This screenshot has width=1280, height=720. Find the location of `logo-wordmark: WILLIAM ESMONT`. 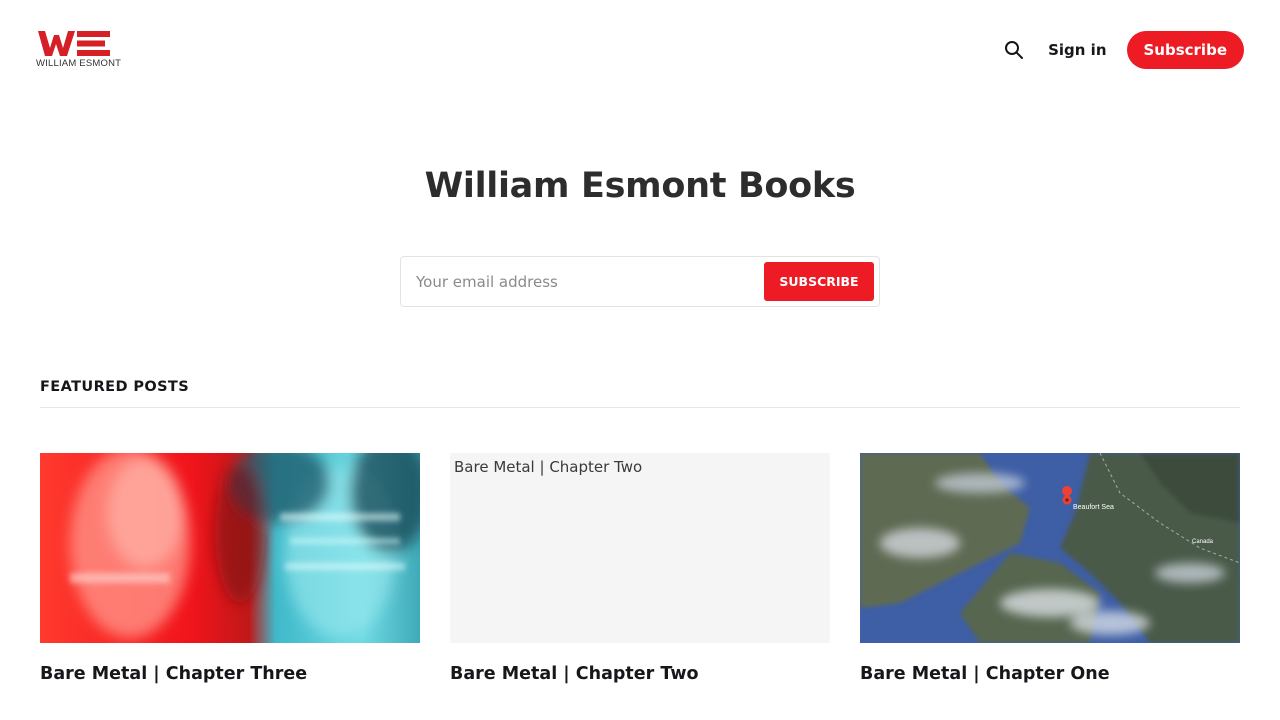

logo-wordmark: WILLIAM ESMONT is located at coordinates (79, 63).